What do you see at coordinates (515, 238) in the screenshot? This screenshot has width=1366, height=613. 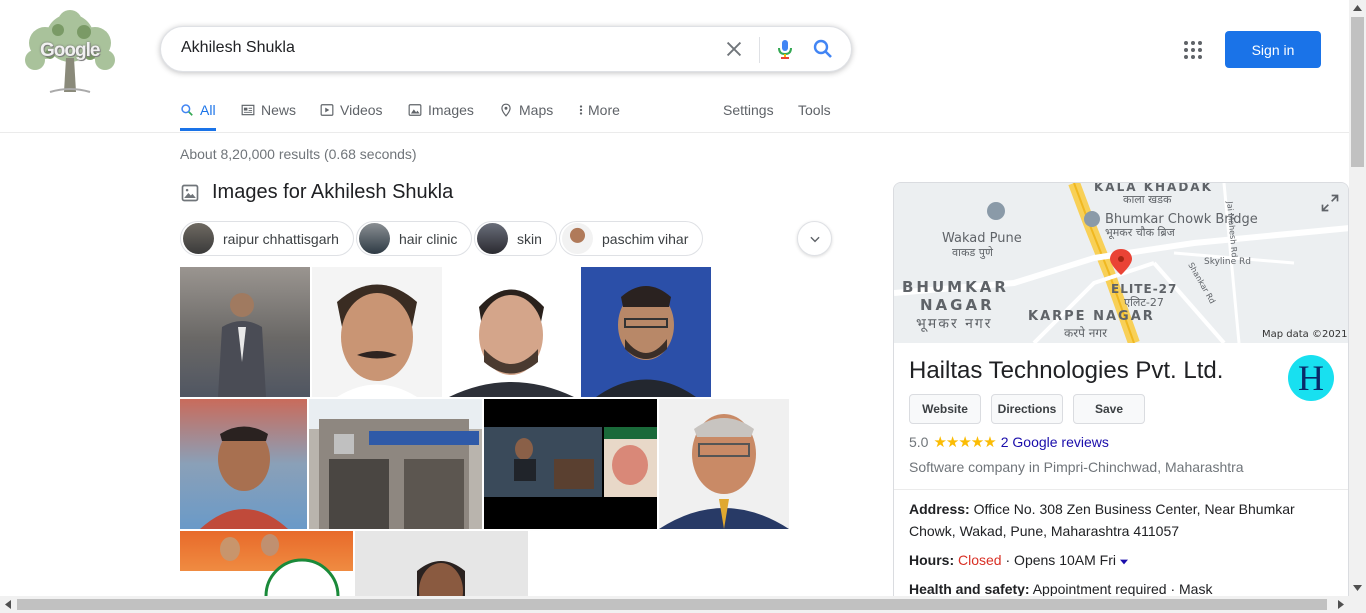 I see `chip-skin: skin` at bounding box center [515, 238].